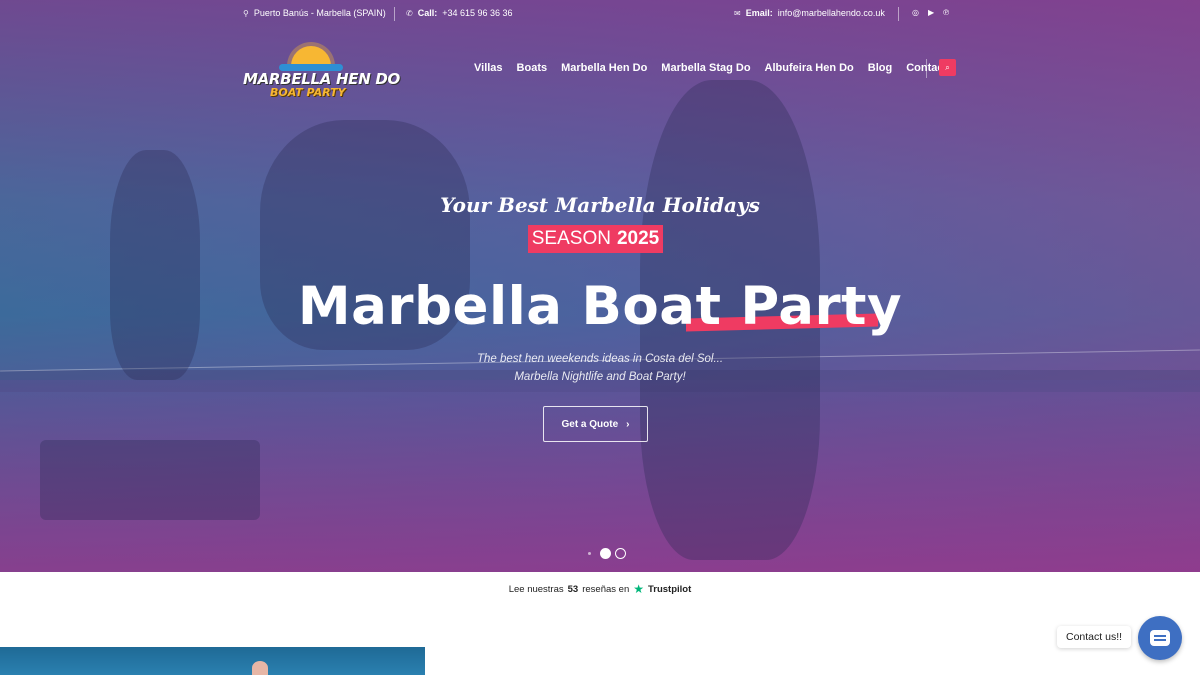 The image size is (1200, 675). Describe the element at coordinates (150, 480) in the screenshot. I see `boat-deck` at that location.